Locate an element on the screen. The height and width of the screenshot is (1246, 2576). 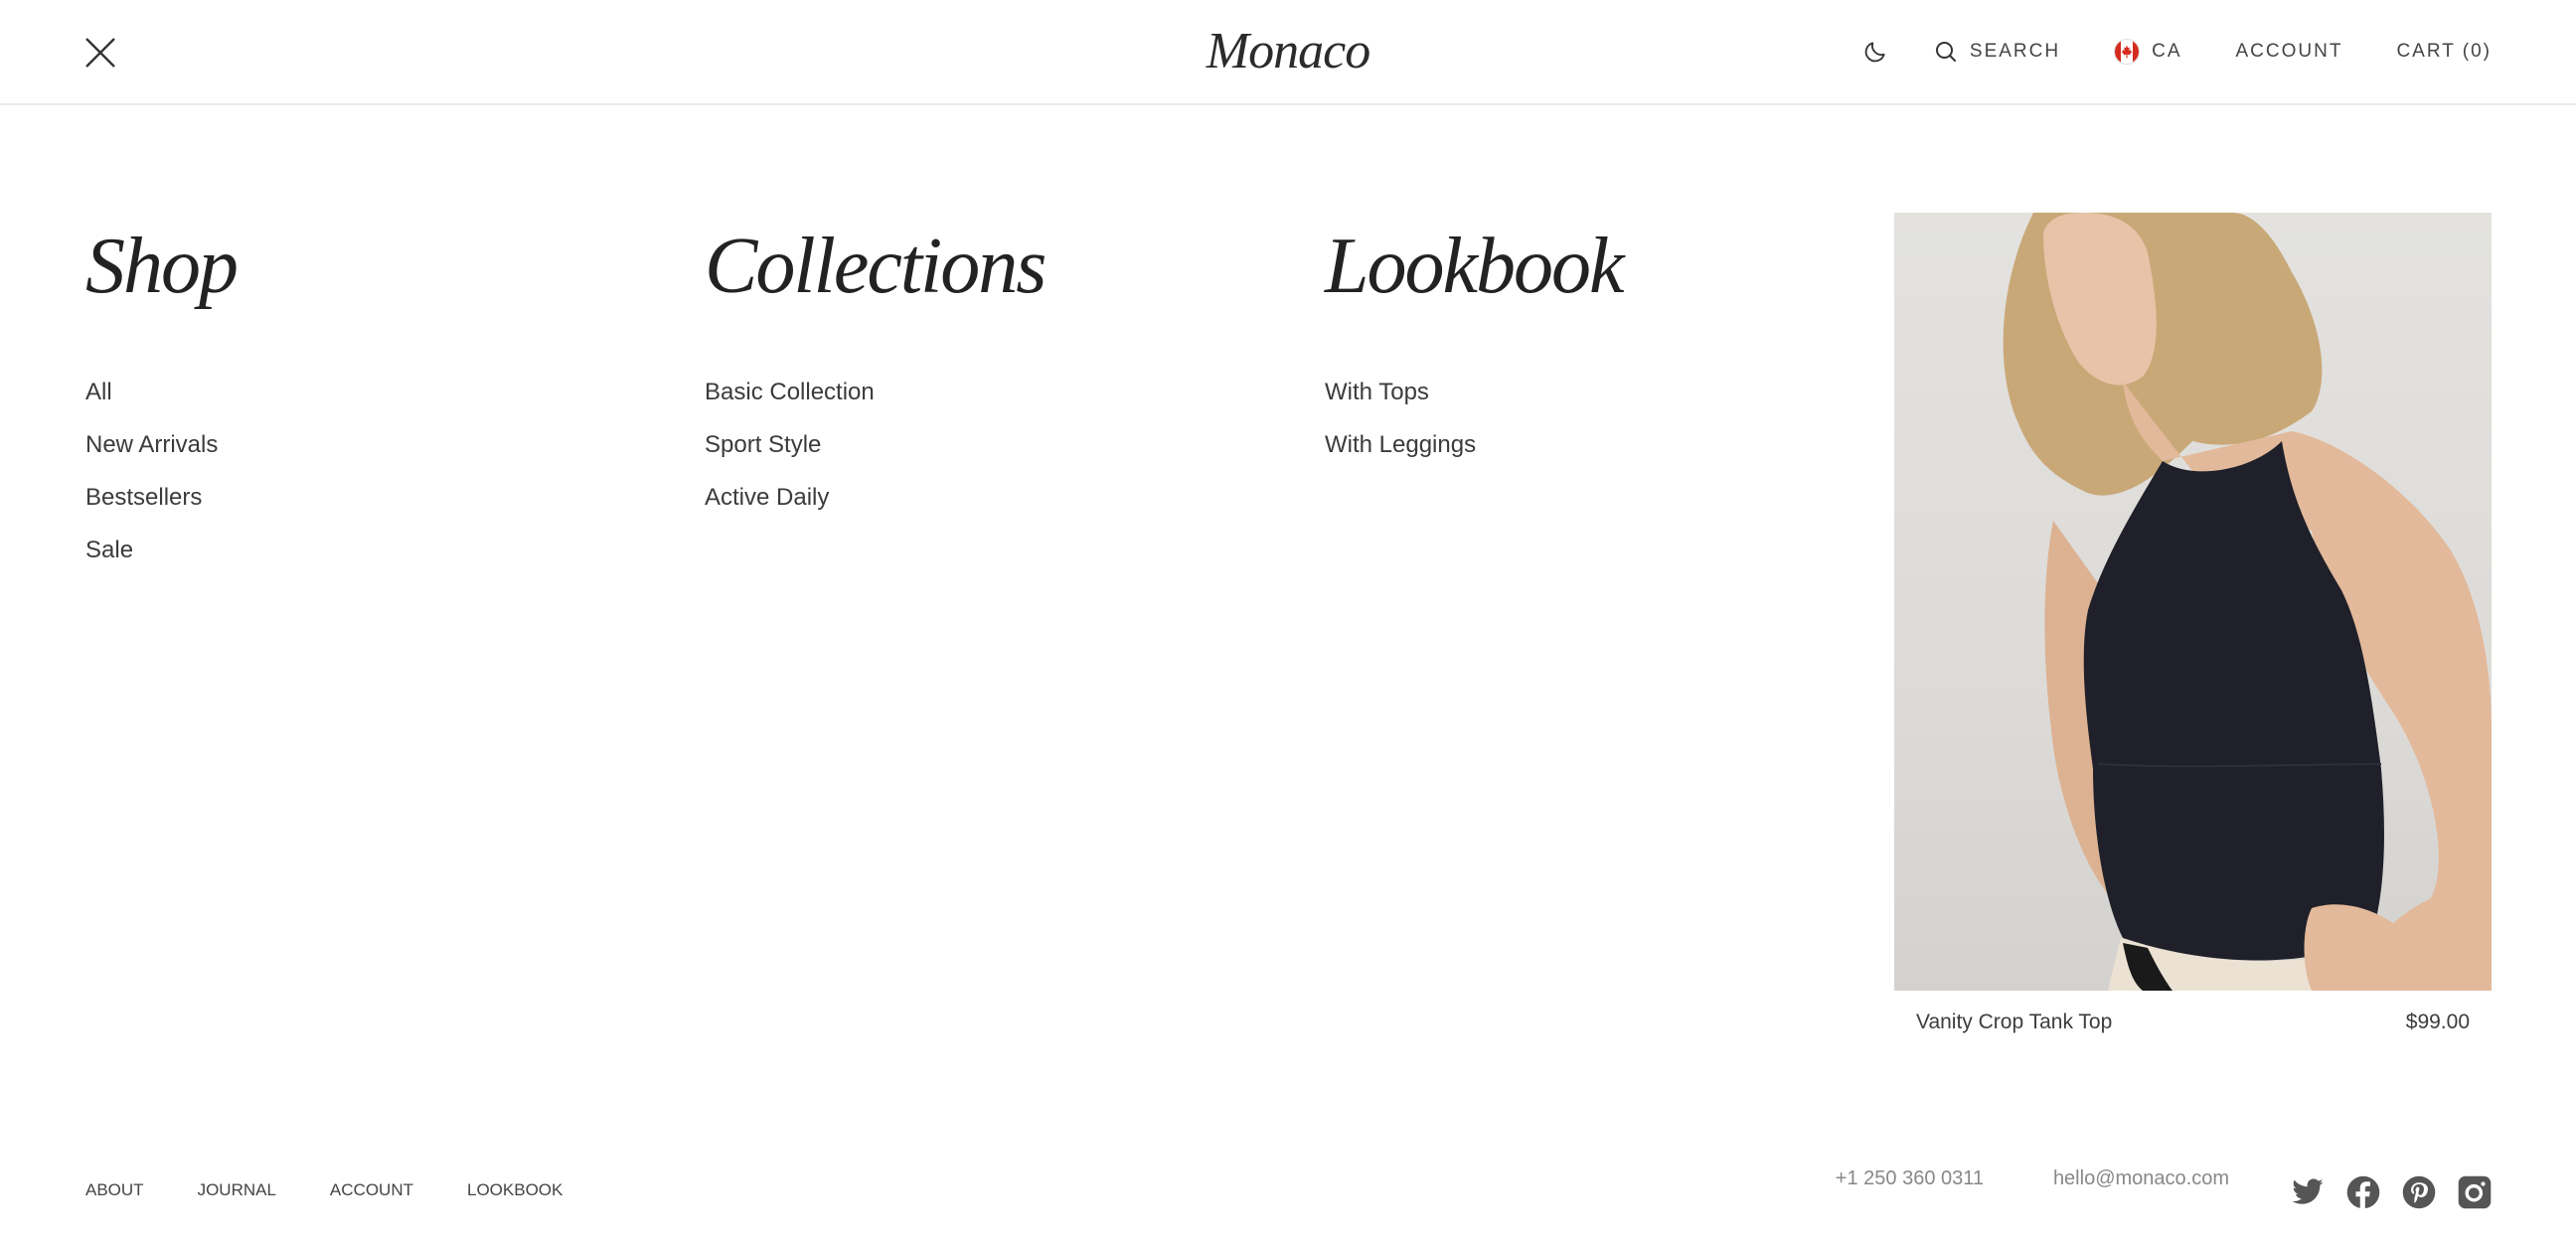
footer-nav: ABOUT JOURNAL ACCOUNT LOOKBOOK is located at coordinates (350, 1190).